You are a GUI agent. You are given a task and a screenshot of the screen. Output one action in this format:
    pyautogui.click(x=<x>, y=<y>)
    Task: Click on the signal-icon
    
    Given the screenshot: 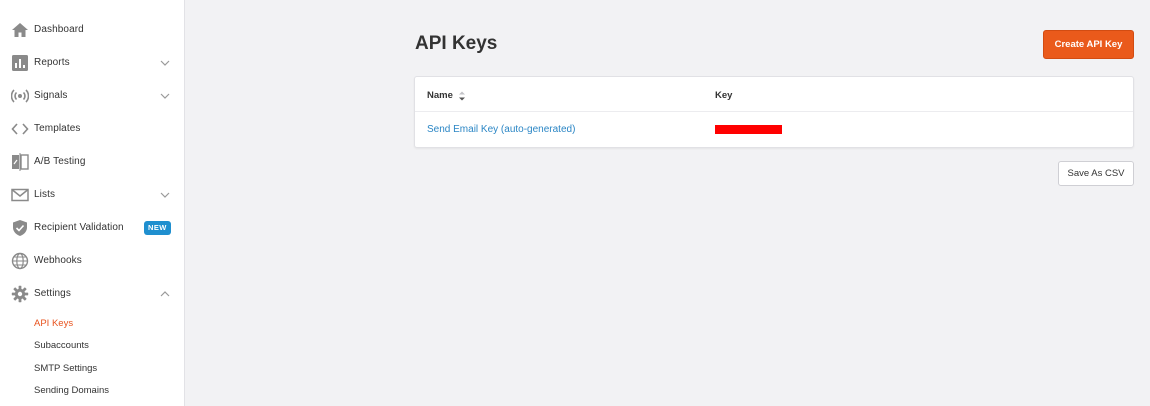 What is the action you would take?
    pyautogui.click(x=20, y=96)
    